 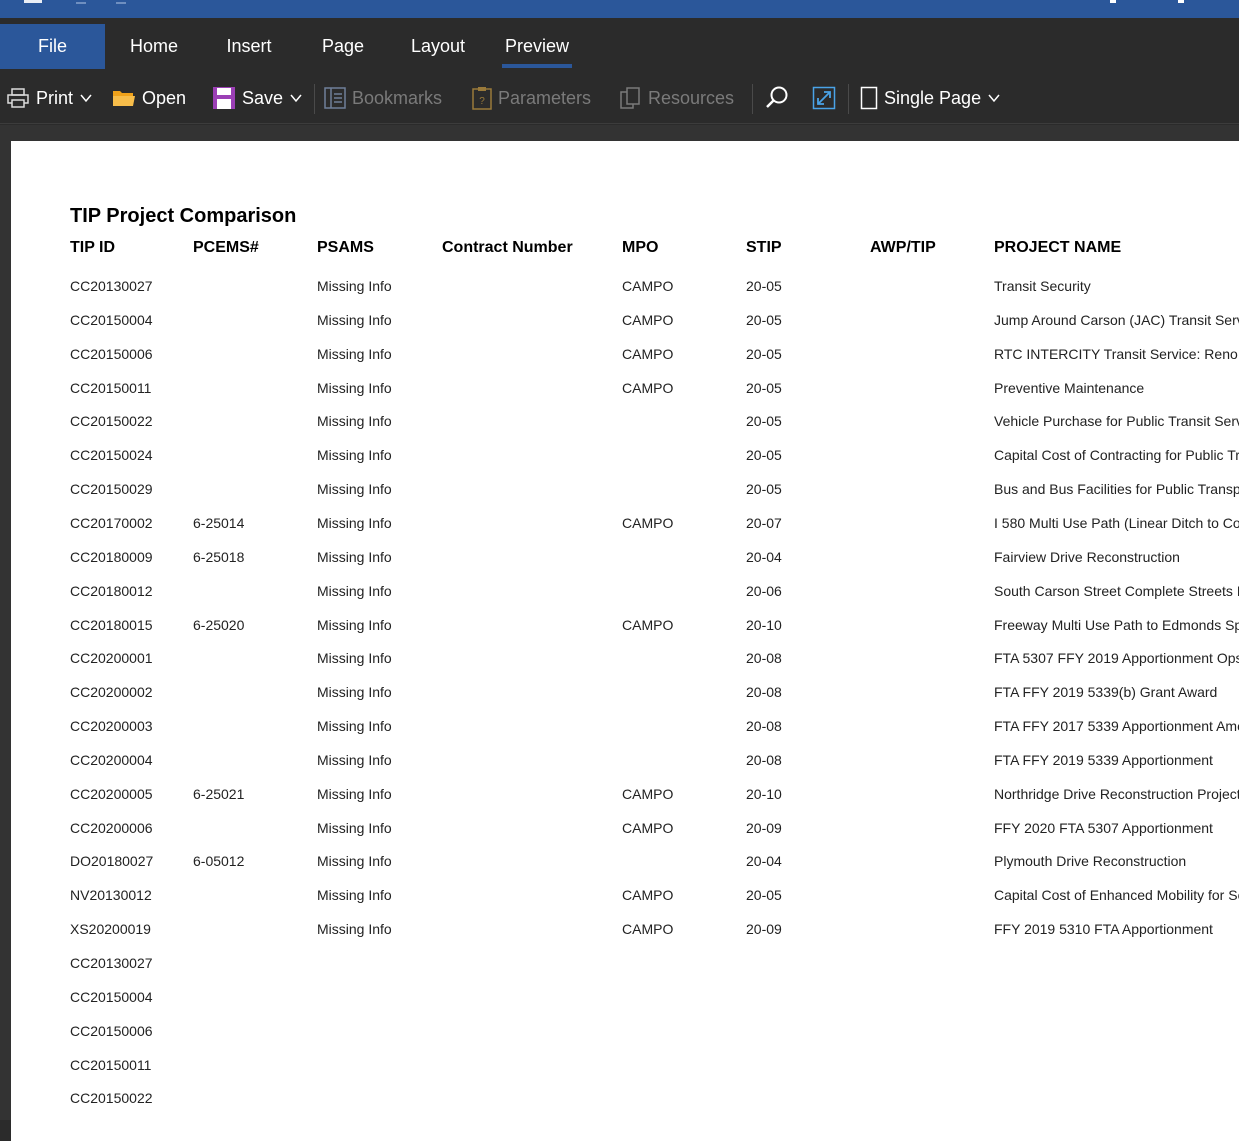 I want to click on col-project-name-cell: FTA 5307 FFY 2019 Apportionment Ops, so click(x=1116, y=658).